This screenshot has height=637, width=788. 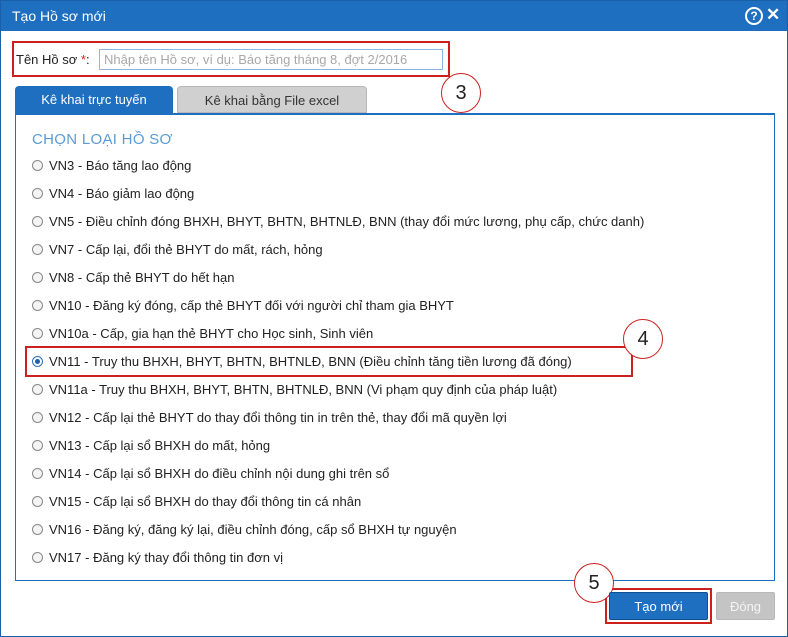 What do you see at coordinates (120, 165) in the screenshot?
I see `option-label: VN3 - Báo tăng lao động` at bounding box center [120, 165].